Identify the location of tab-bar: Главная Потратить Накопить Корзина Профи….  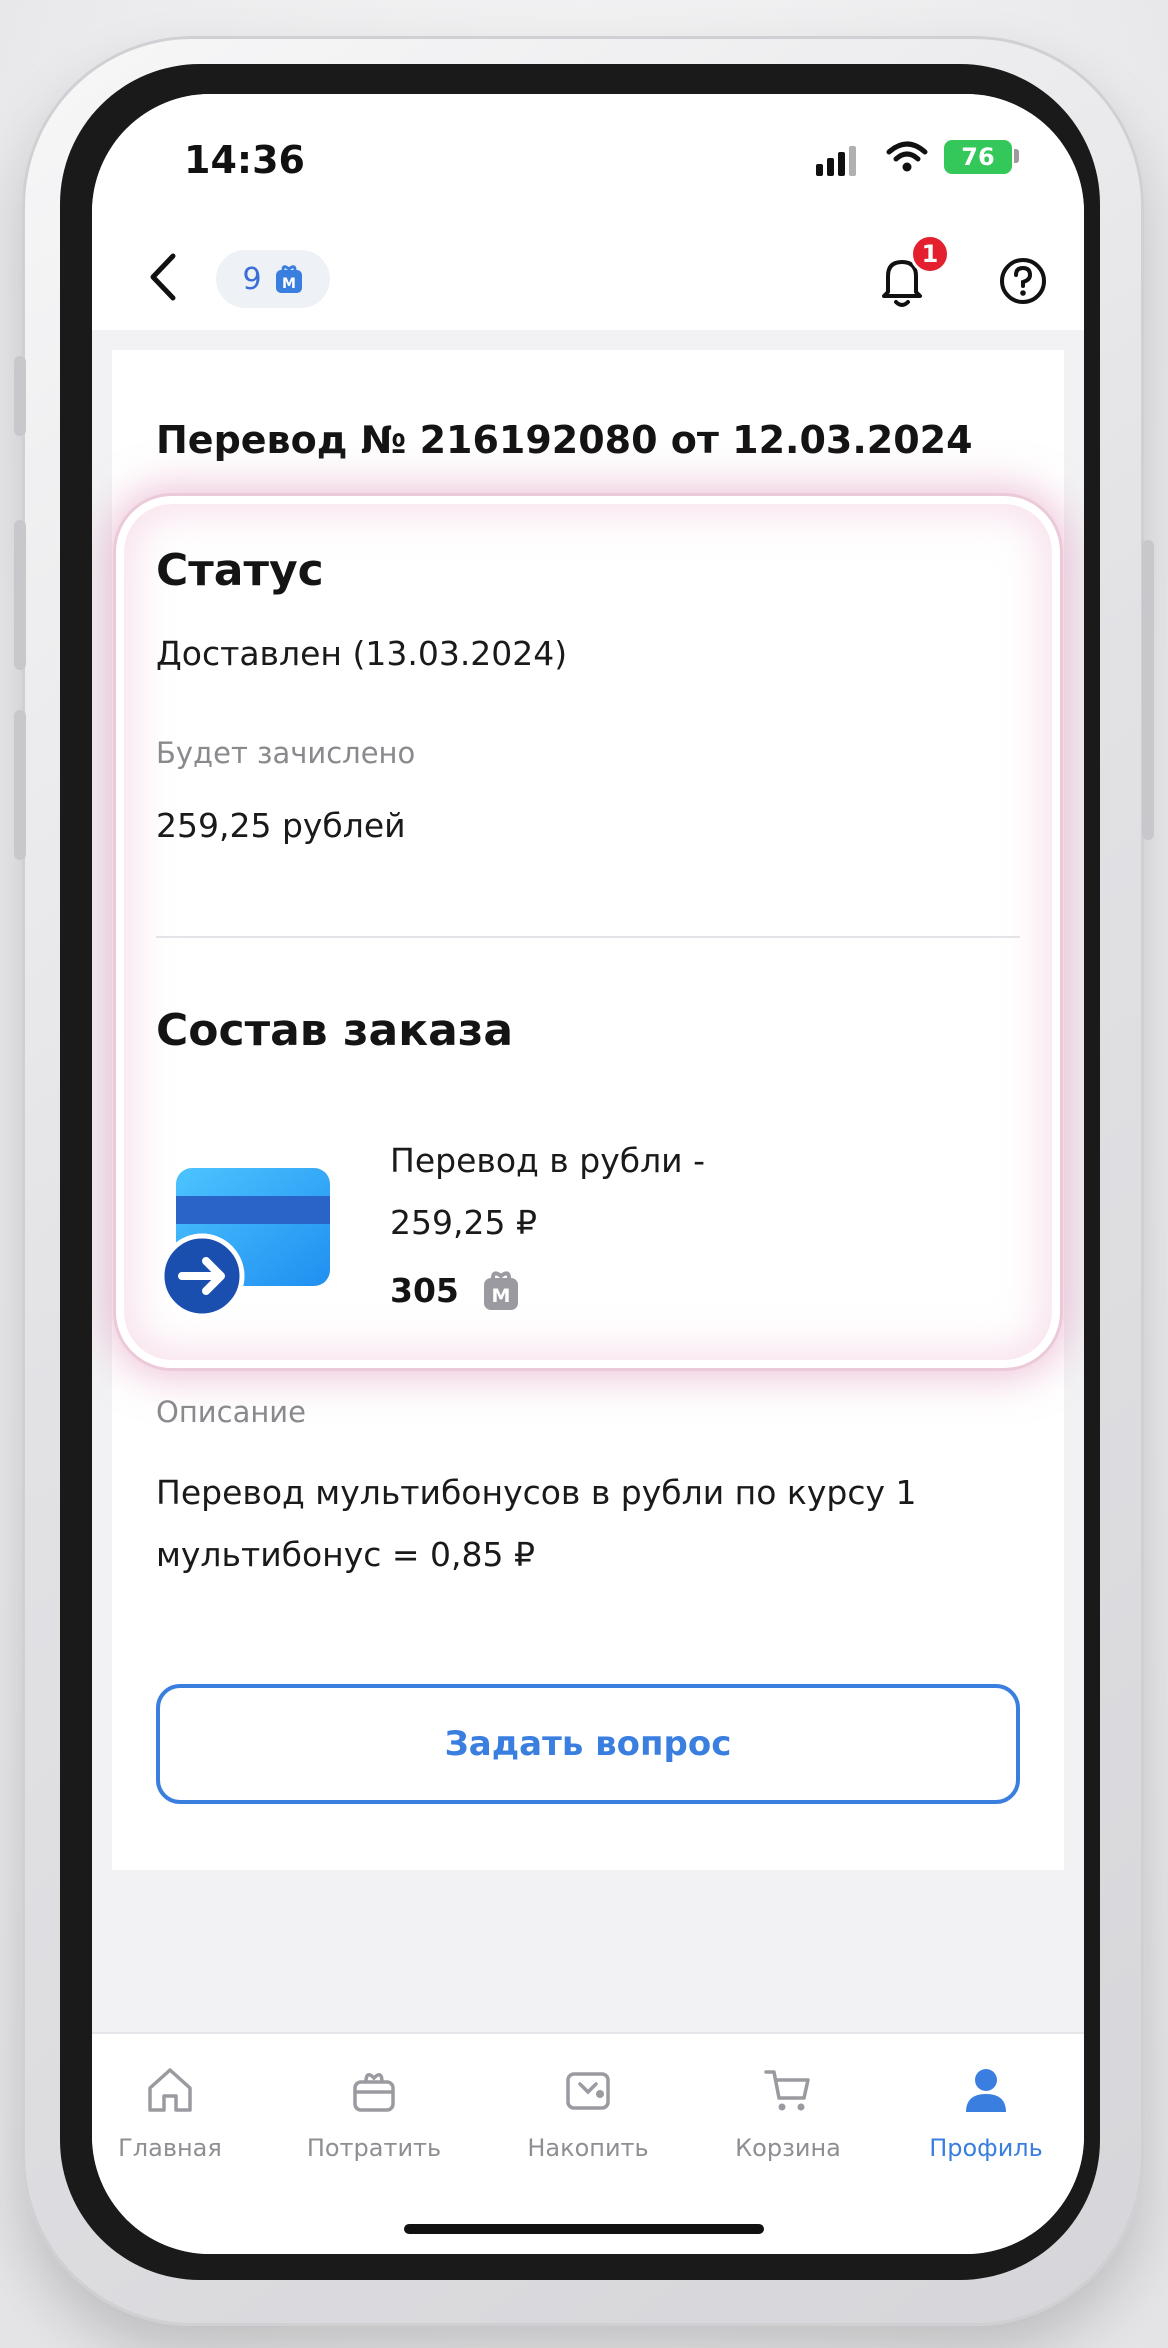
(588, 2143).